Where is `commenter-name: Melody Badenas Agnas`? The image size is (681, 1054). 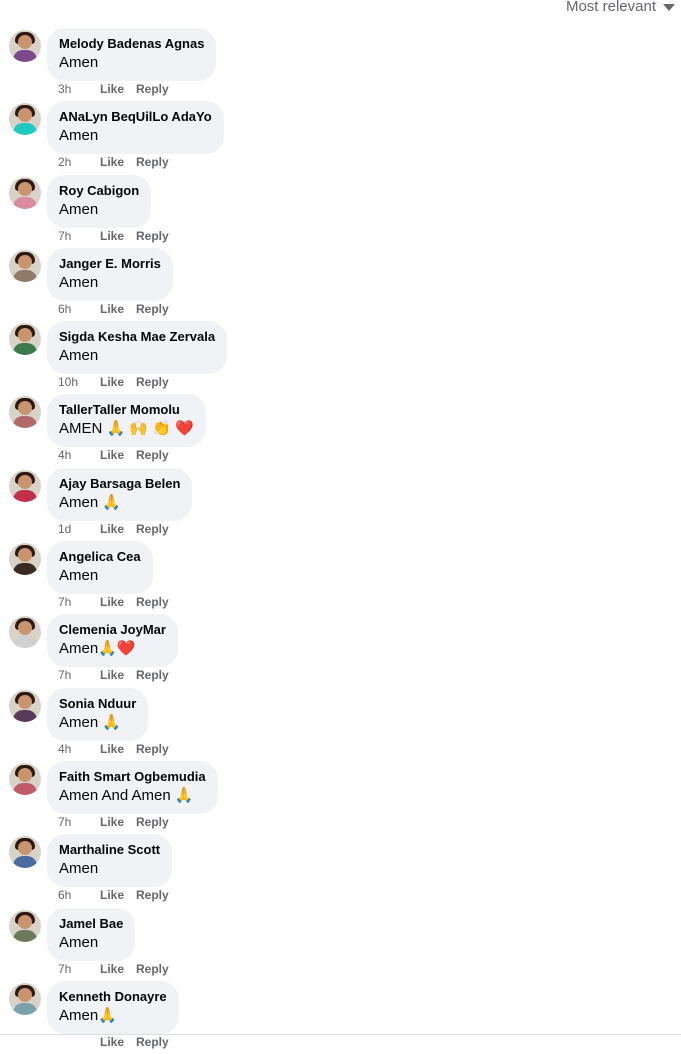 commenter-name: Melody Badenas Agnas is located at coordinates (131, 44).